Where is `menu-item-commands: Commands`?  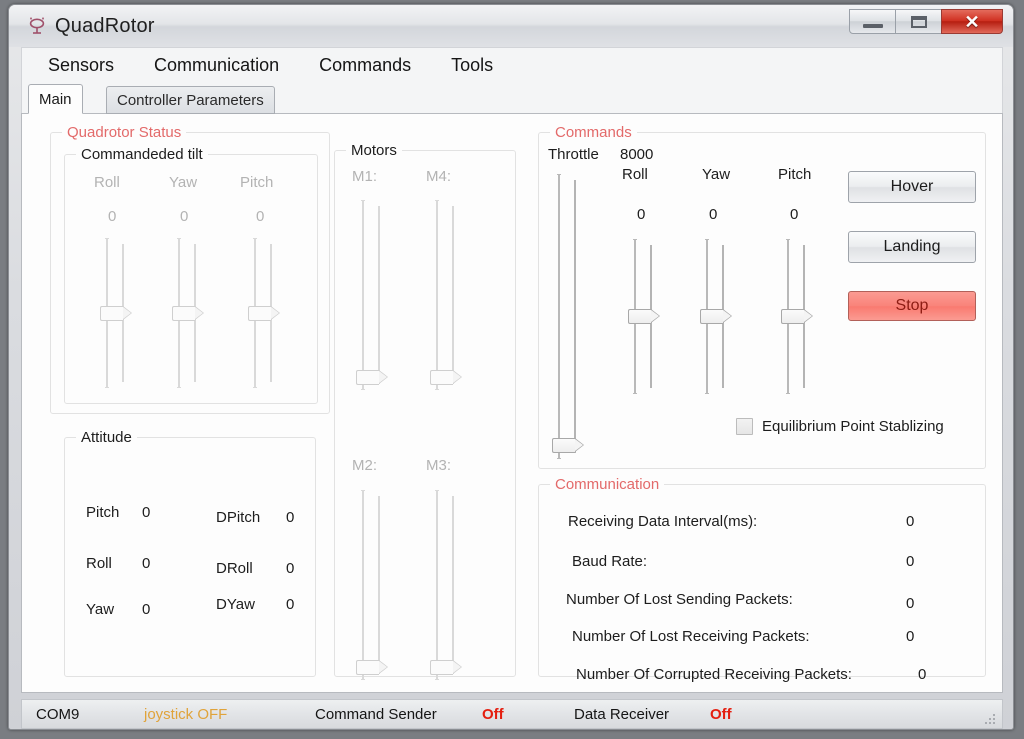
menu-item-commands: Commands is located at coordinates (365, 65).